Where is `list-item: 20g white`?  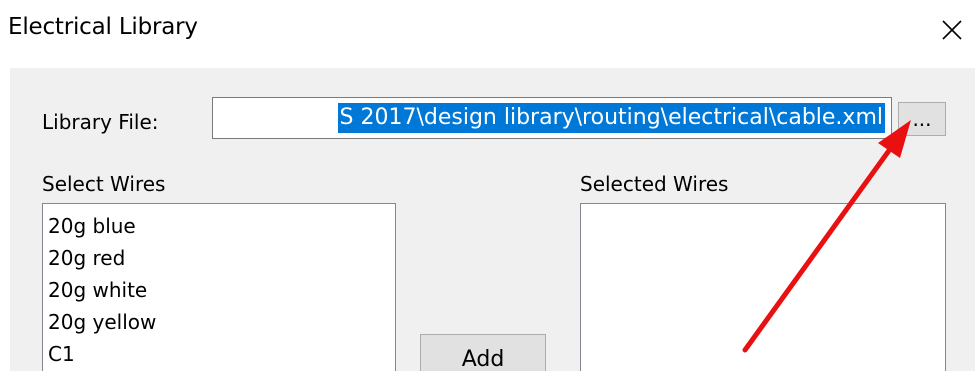 list-item: 20g white is located at coordinates (221, 290).